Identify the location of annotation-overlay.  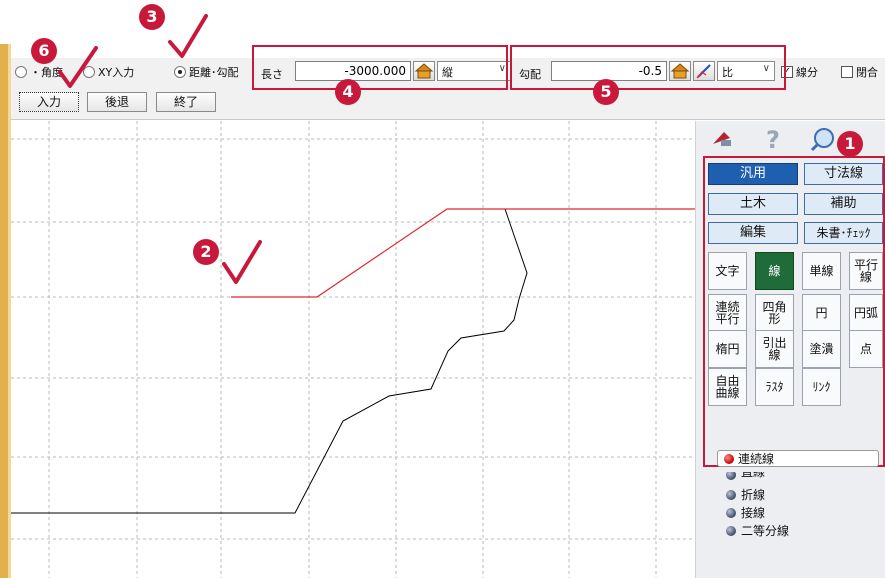
(160, 149).